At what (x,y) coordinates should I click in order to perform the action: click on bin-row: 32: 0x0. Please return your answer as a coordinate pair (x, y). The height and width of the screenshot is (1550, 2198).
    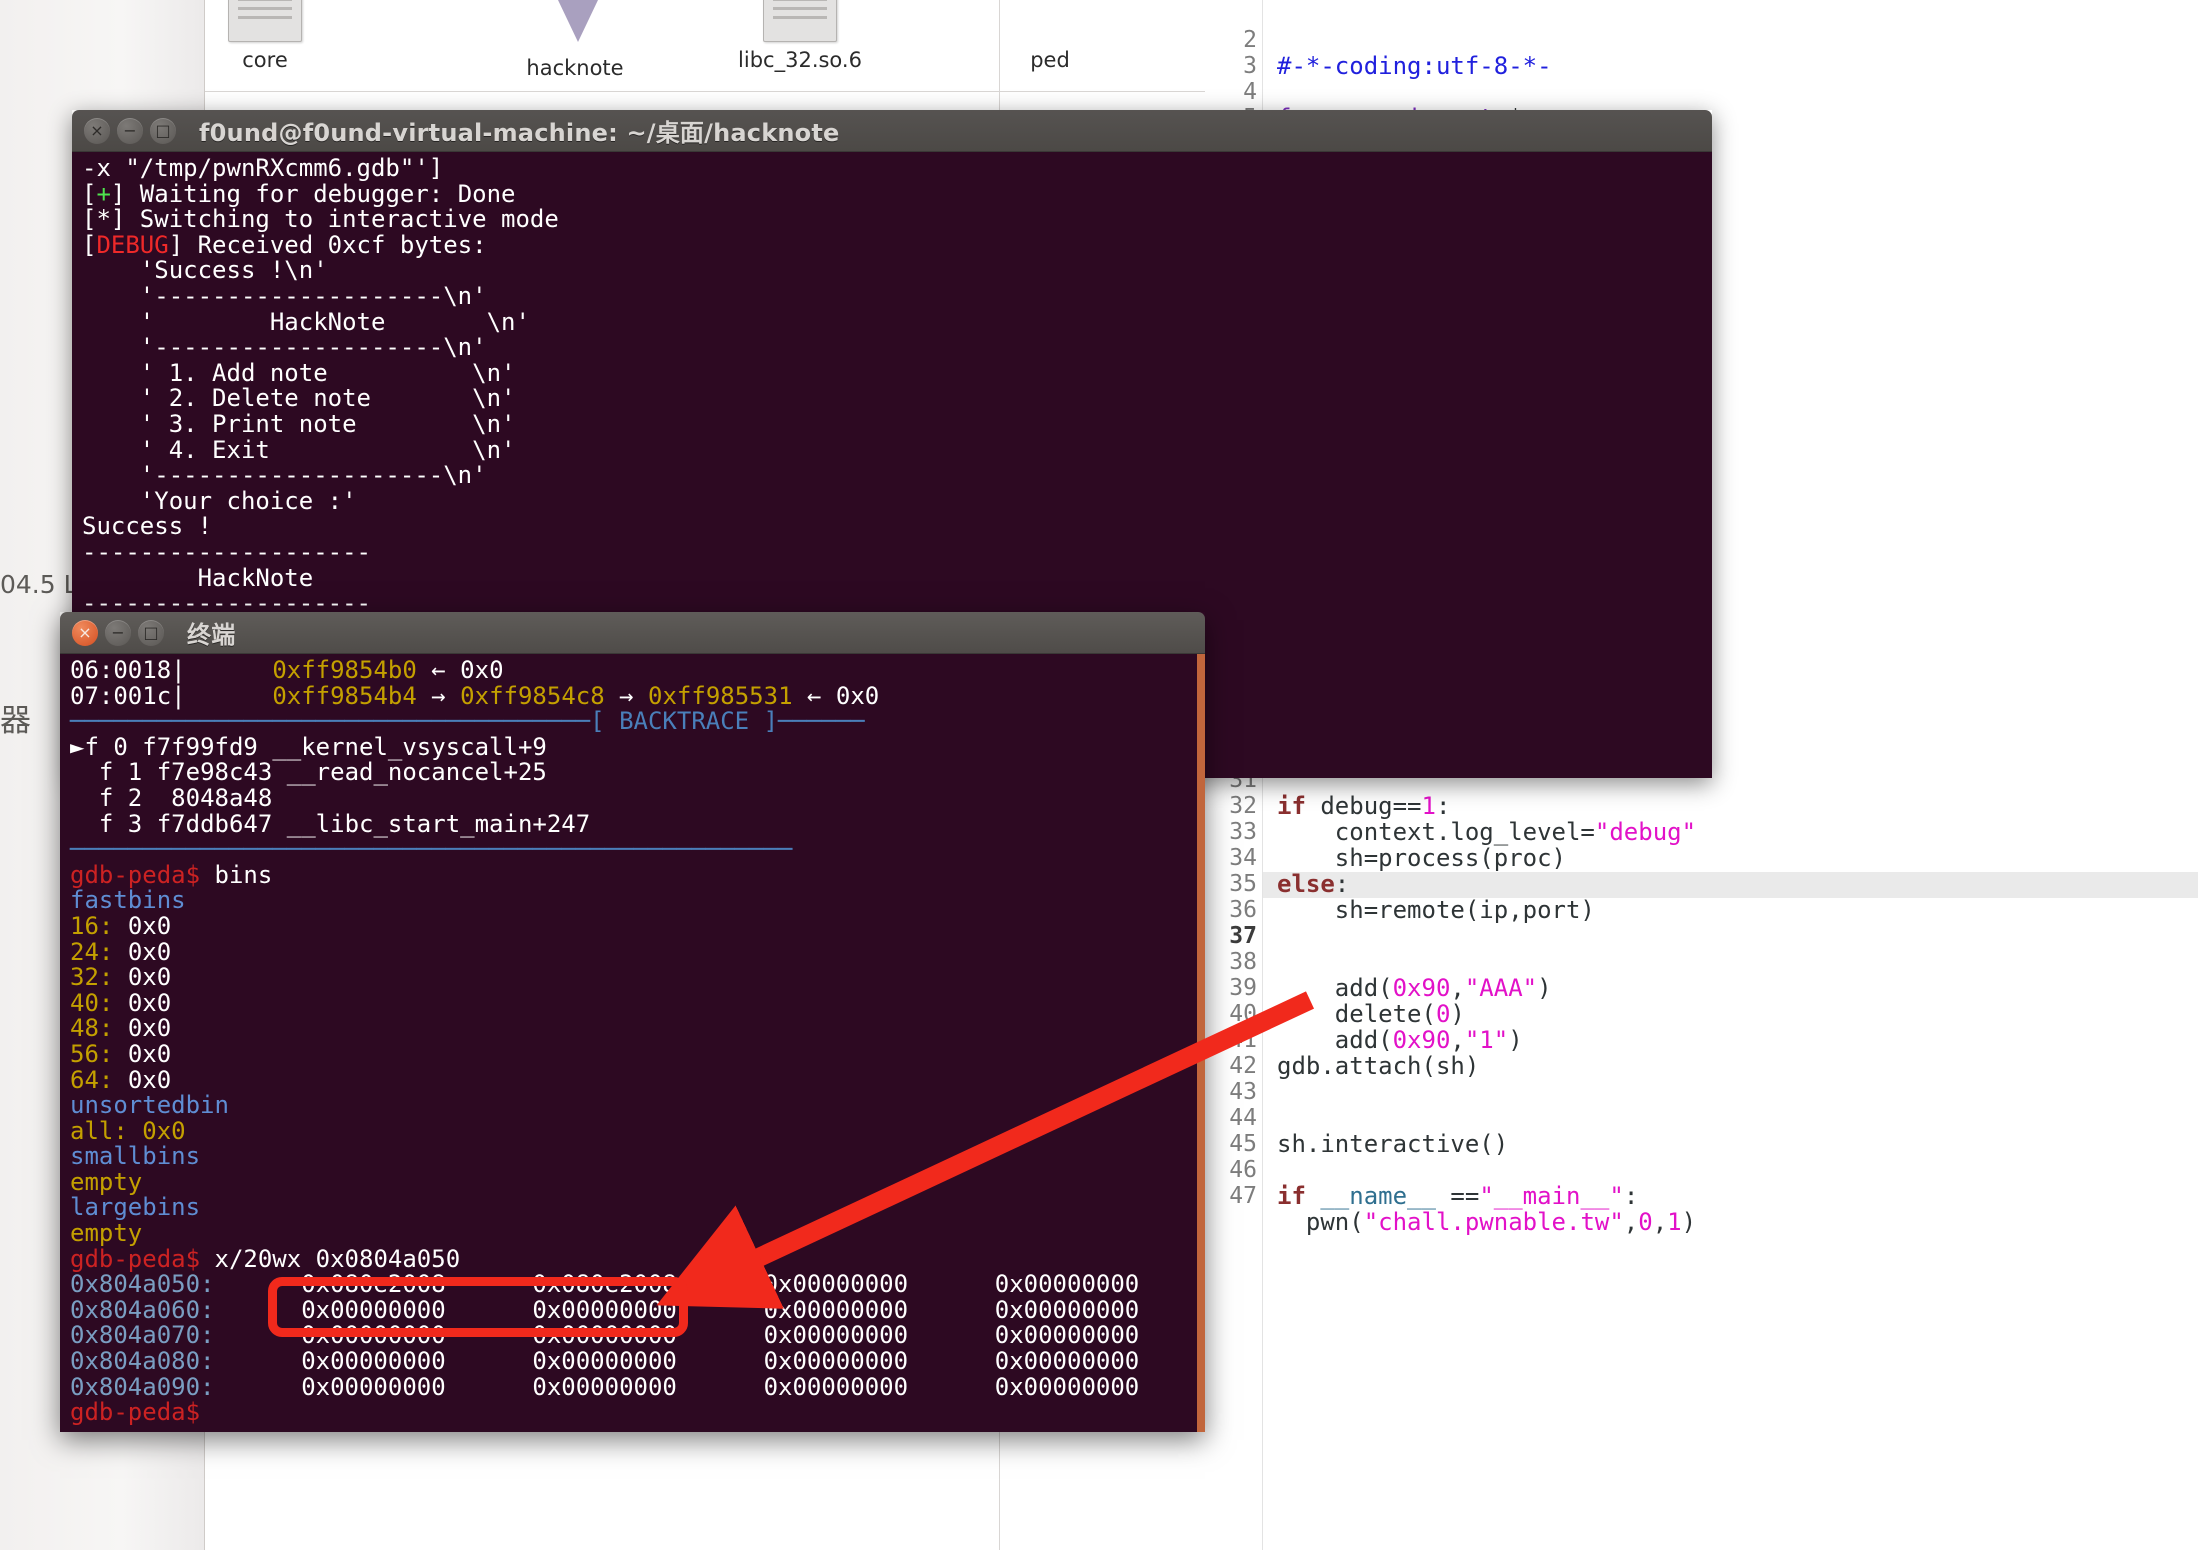
    Looking at the image, I should click on (121, 977).